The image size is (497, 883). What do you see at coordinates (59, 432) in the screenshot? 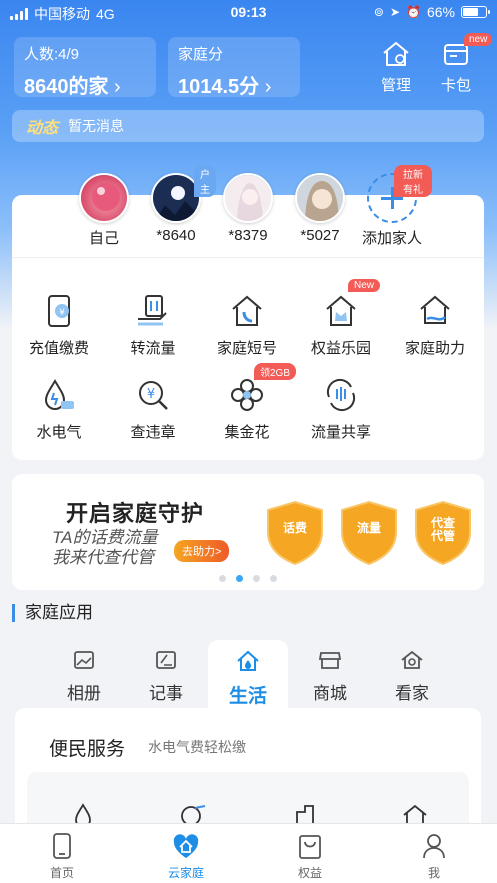
I see `service-label: 水电气` at bounding box center [59, 432].